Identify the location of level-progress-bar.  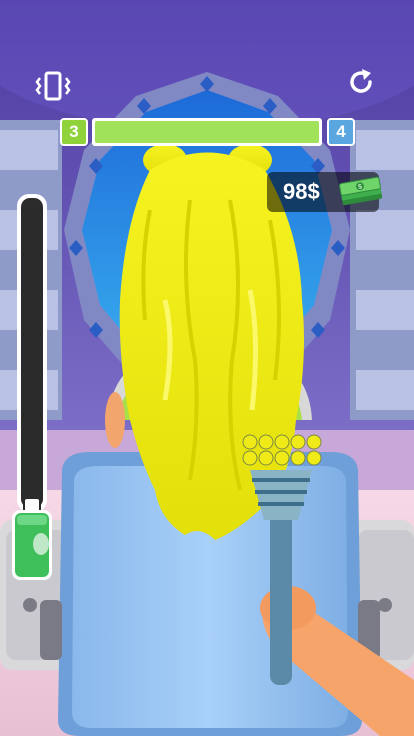
(207, 132).